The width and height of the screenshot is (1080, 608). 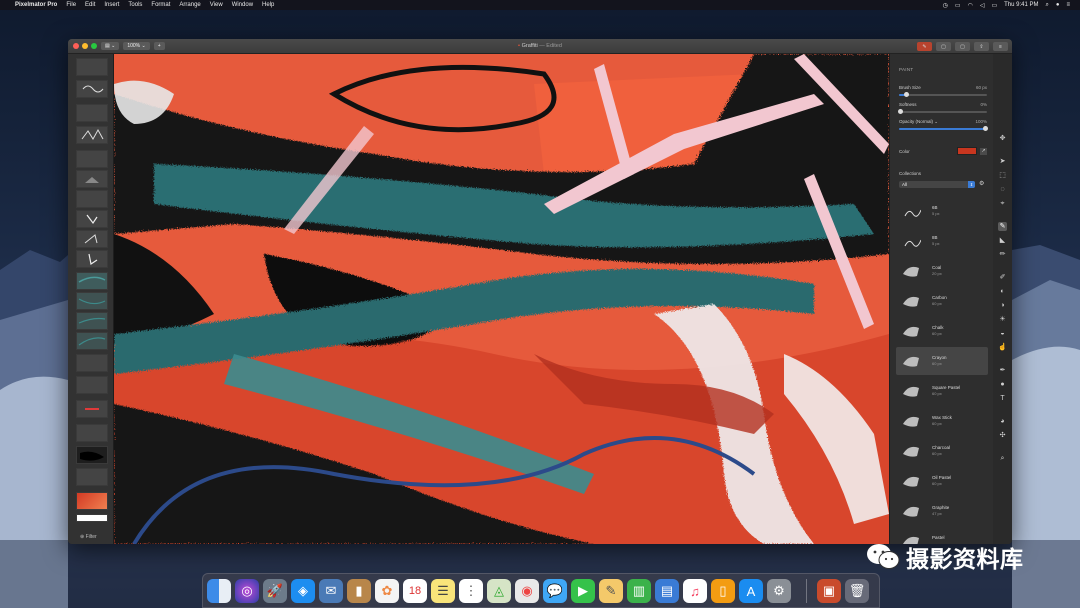 I want to click on menu-view: View, so click(x=216, y=5).